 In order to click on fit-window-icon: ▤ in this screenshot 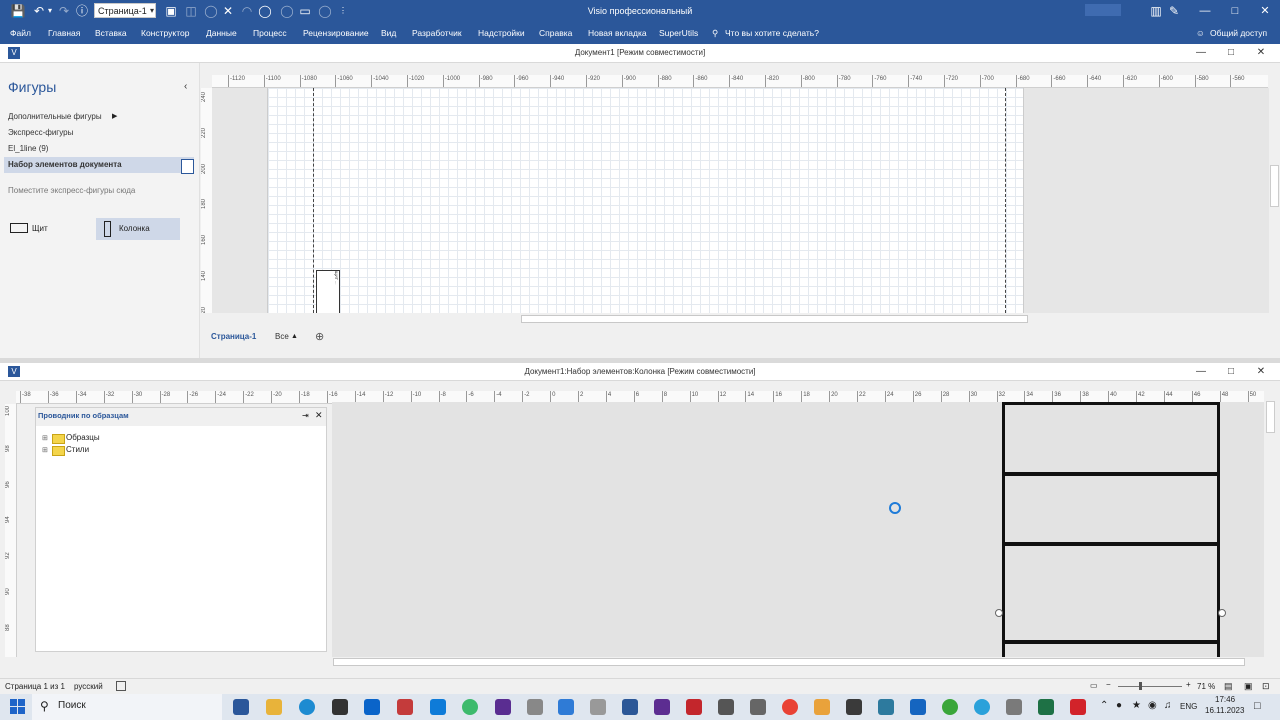, I will do `click(1228, 686)`.